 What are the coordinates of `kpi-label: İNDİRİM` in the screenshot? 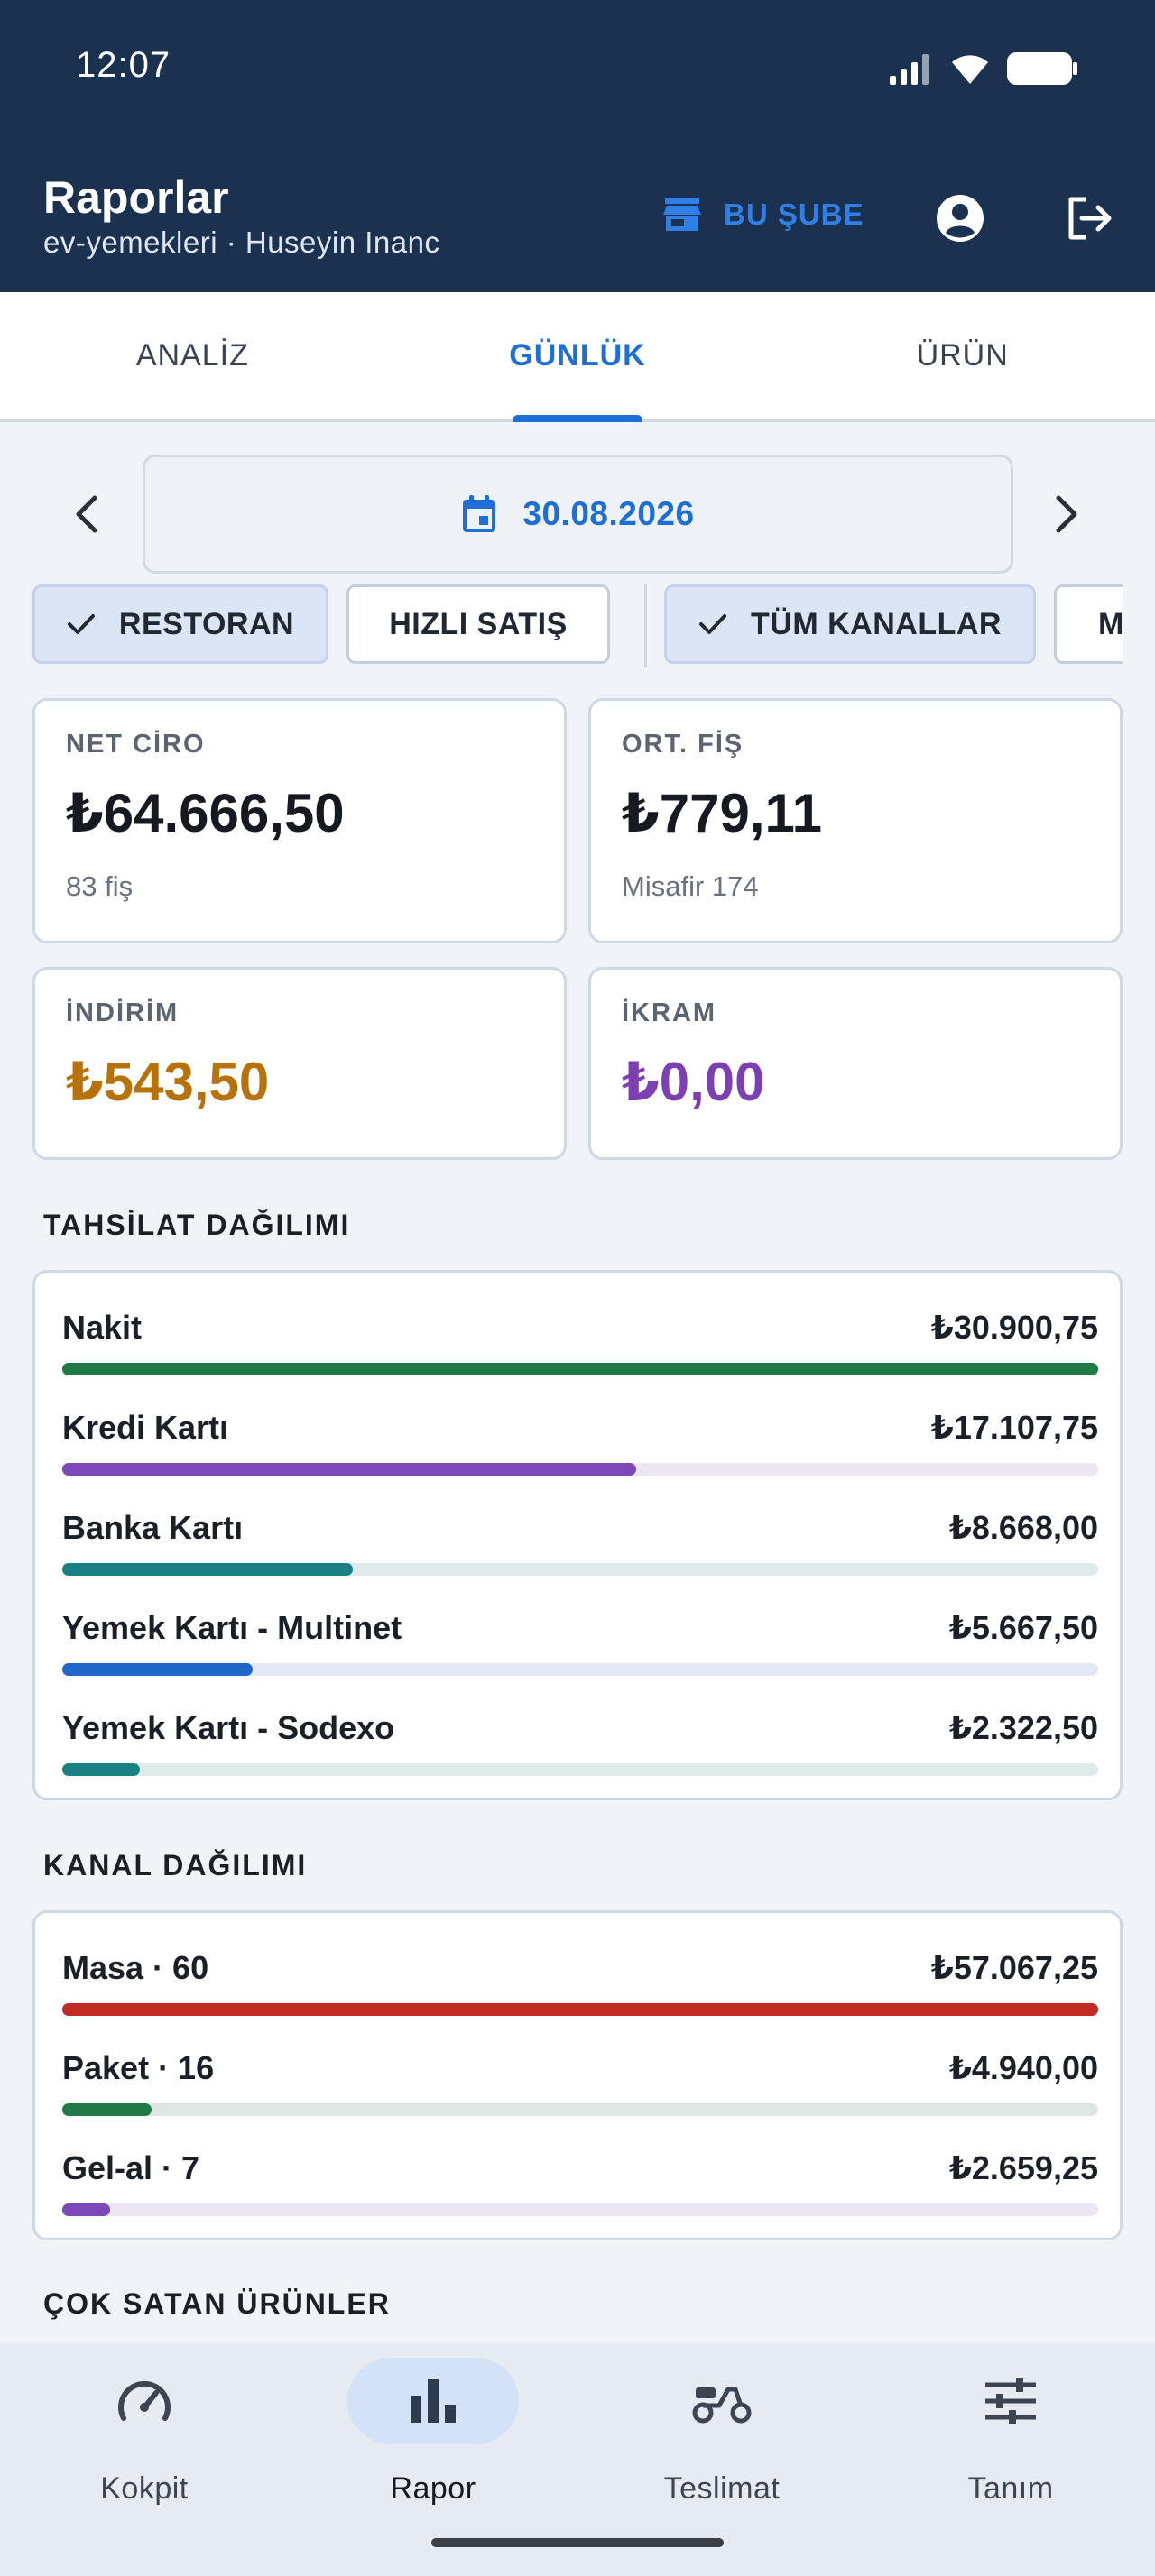 It's located at (123, 1012).